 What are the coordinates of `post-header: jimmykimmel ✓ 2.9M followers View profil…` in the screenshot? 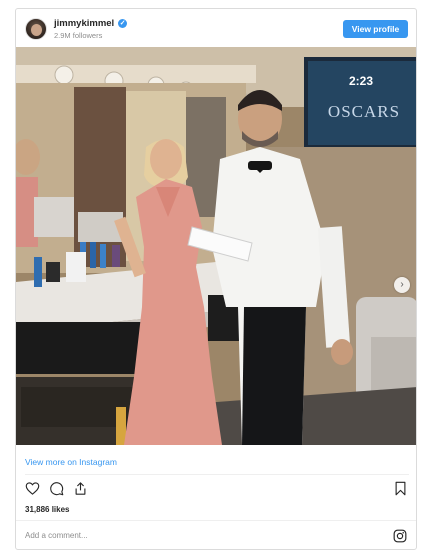 It's located at (216, 28).